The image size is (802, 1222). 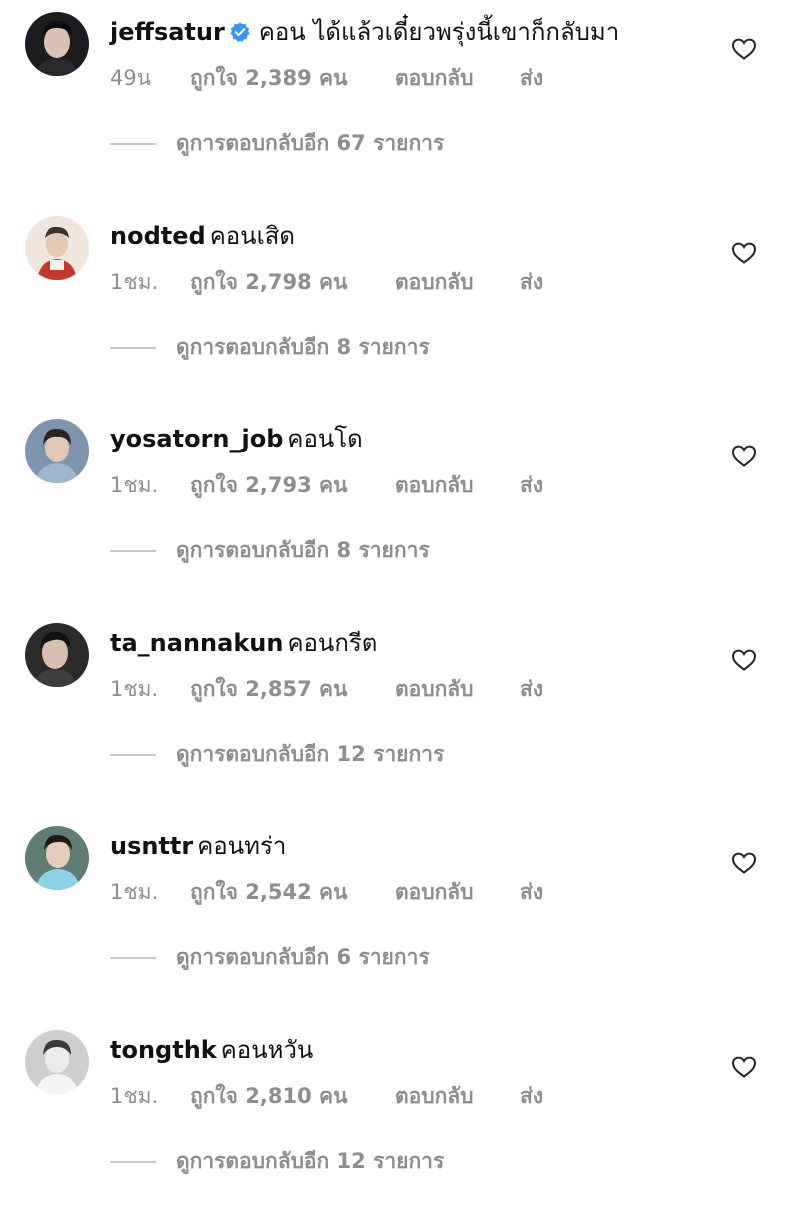 I want to click on comment-username: ta_nannakun, so click(x=196, y=643).